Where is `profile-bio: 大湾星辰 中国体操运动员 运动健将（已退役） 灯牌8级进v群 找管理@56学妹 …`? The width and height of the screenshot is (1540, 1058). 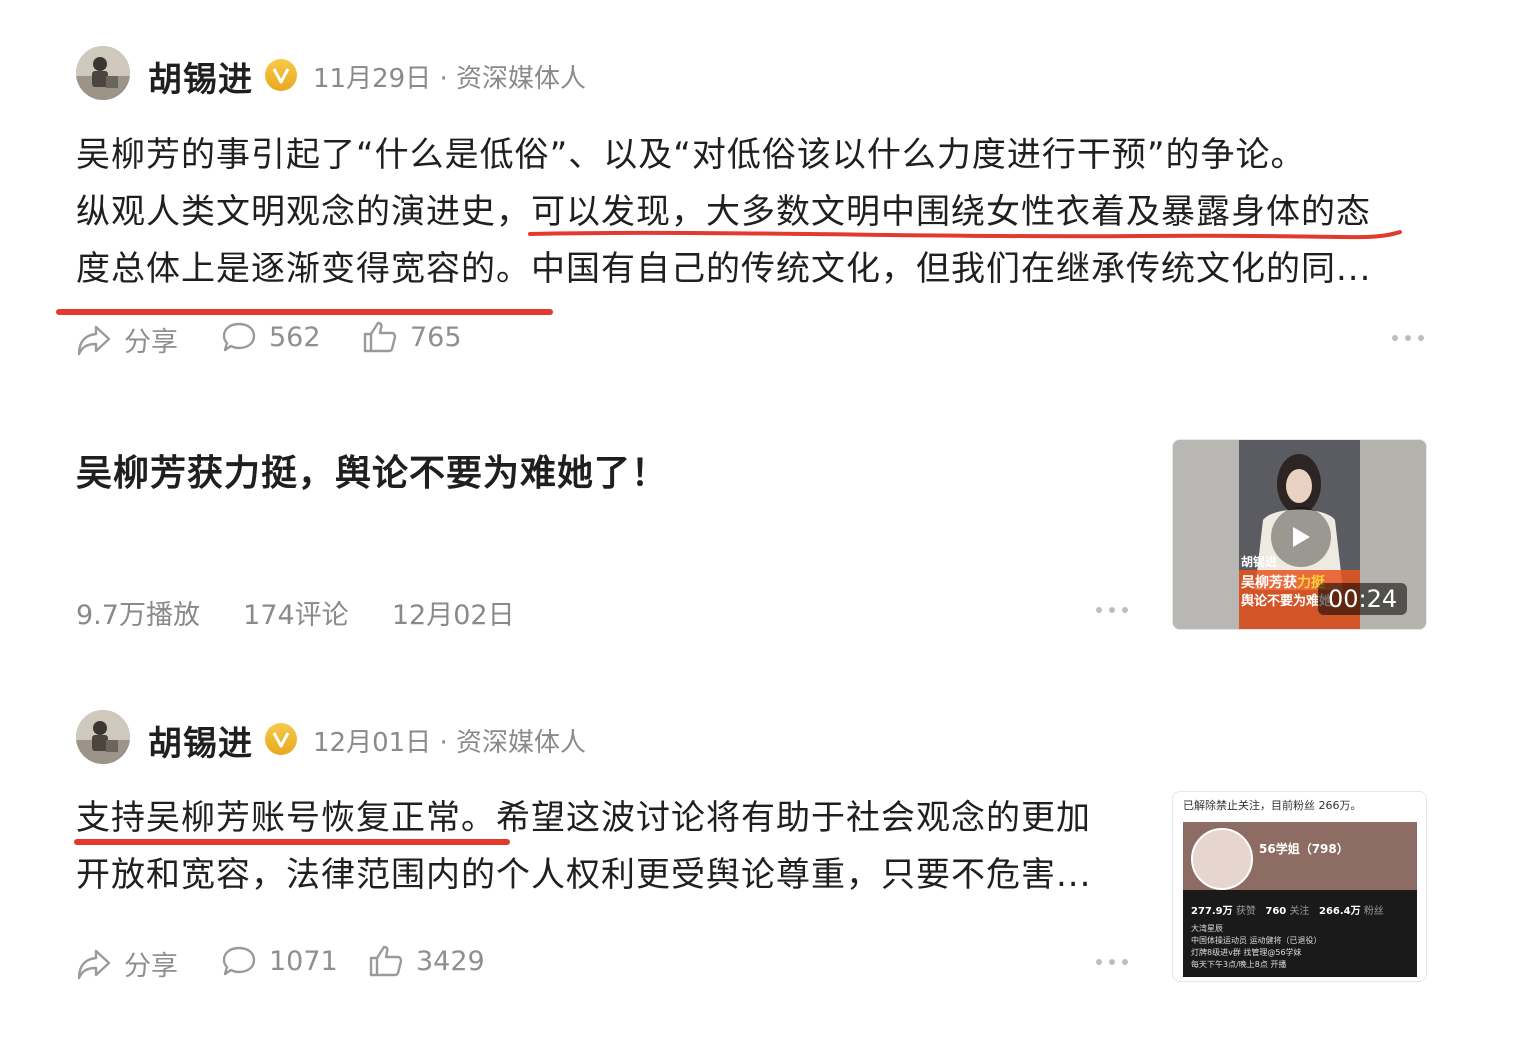 profile-bio: 大湾星辰 中国体操运动员 运动健将（已退役） 灯牌8级进v群 找管理@56学妹 … is located at coordinates (1256, 946).